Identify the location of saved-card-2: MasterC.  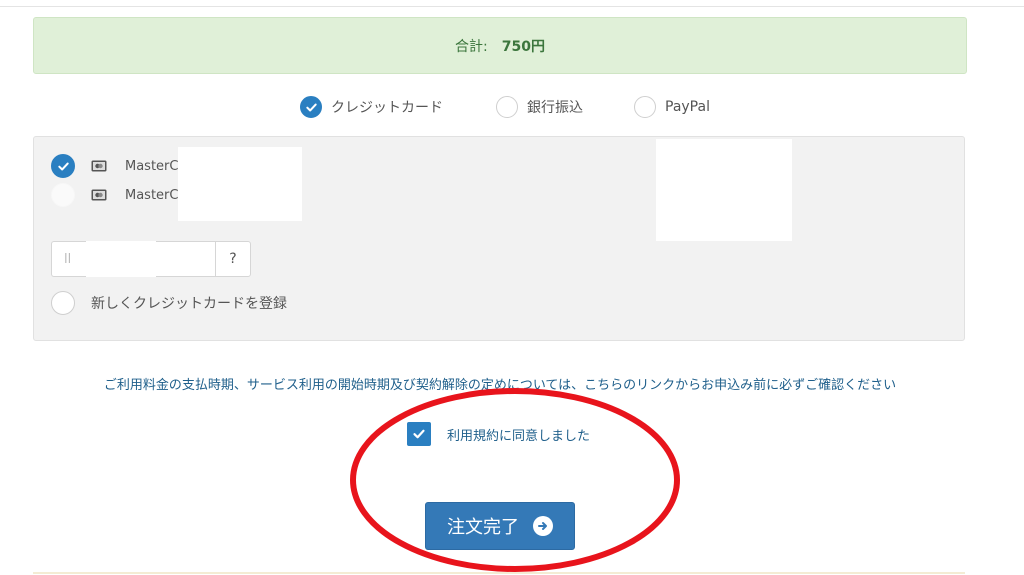
(114, 195).